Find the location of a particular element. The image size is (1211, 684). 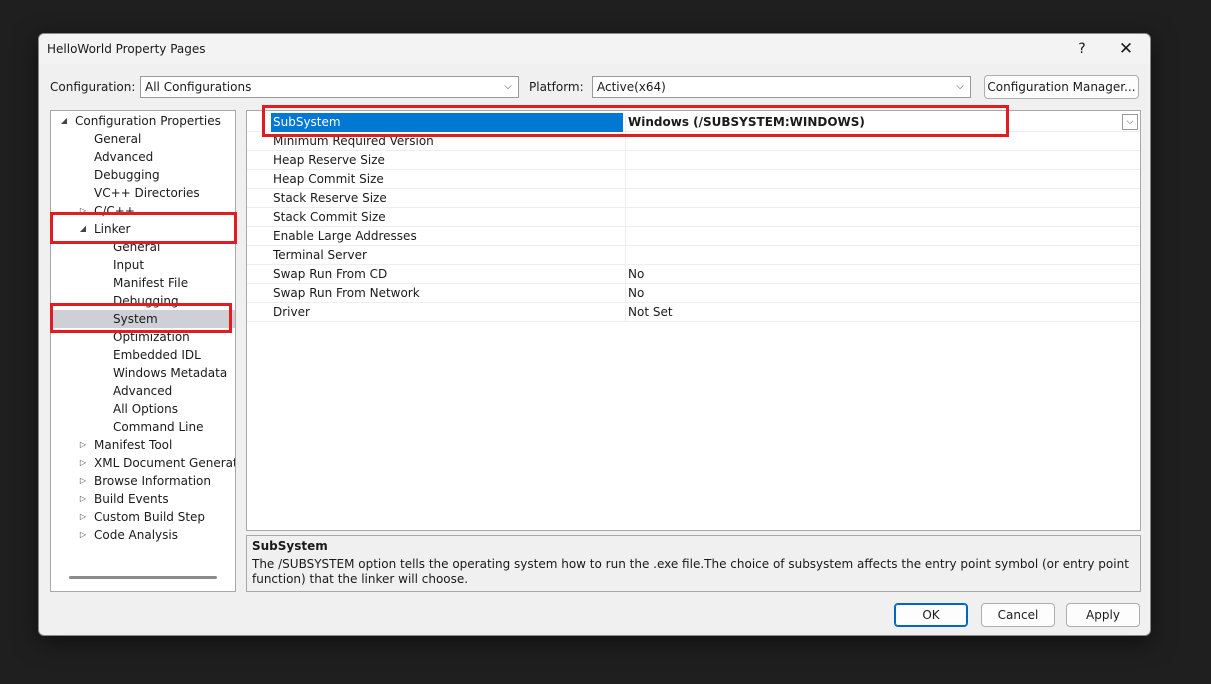

property-row: SubSystem Windows (/SUBSYSTEM:WINDOWS) is located at coordinates (693, 122).